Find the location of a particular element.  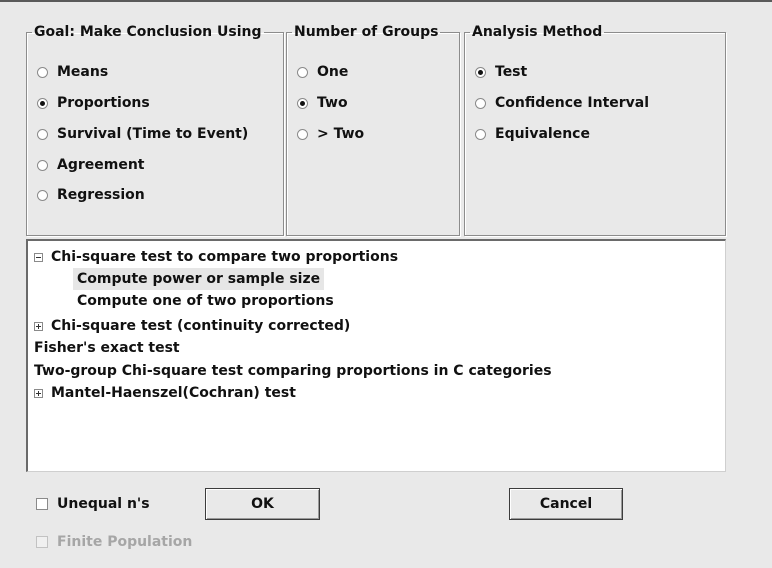

tree-node-label: Fisher's exact test is located at coordinates (107, 348).